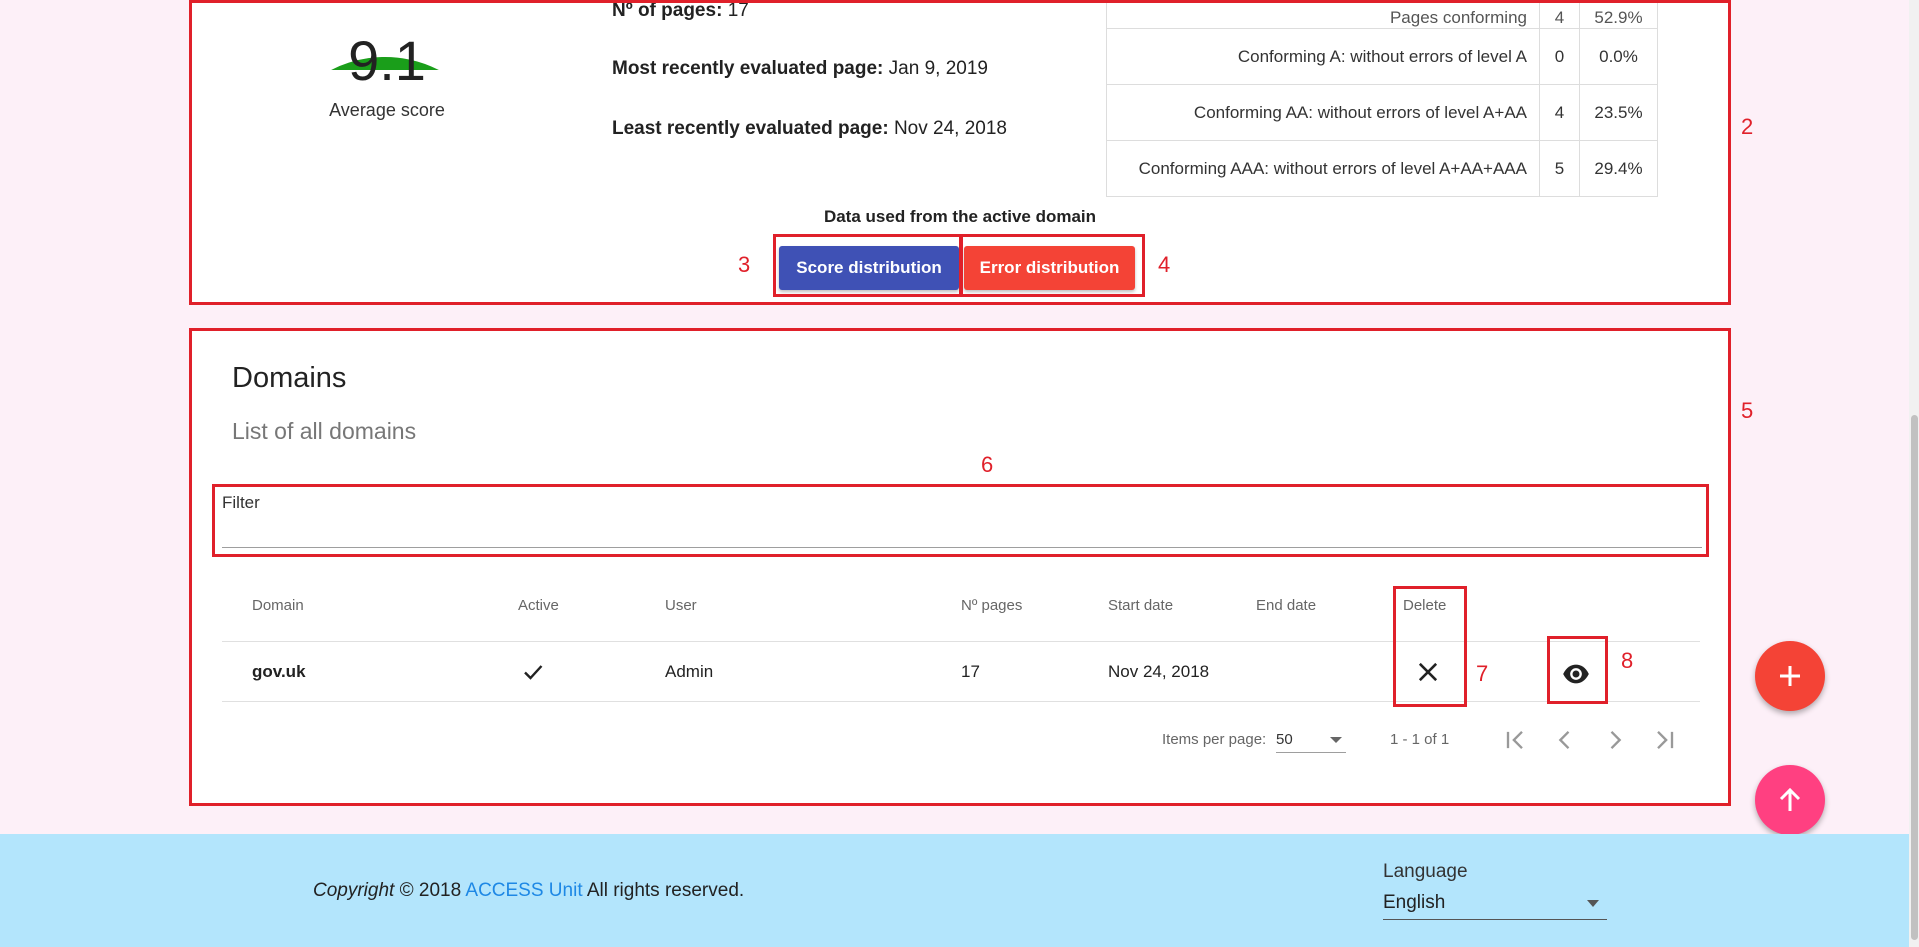 Image resolution: width=1919 pixels, height=947 pixels. I want to click on filter-label: Filter, so click(241, 502).